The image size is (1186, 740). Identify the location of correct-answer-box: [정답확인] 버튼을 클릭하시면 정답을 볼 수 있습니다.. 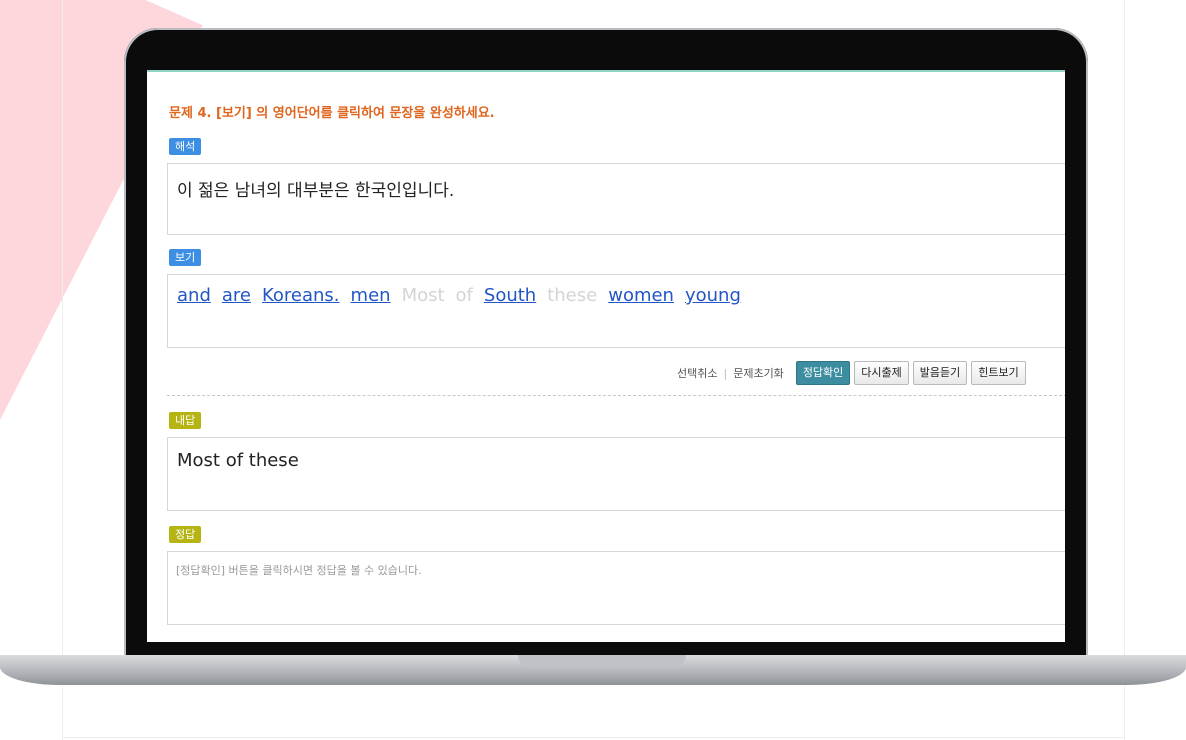
(616, 588).